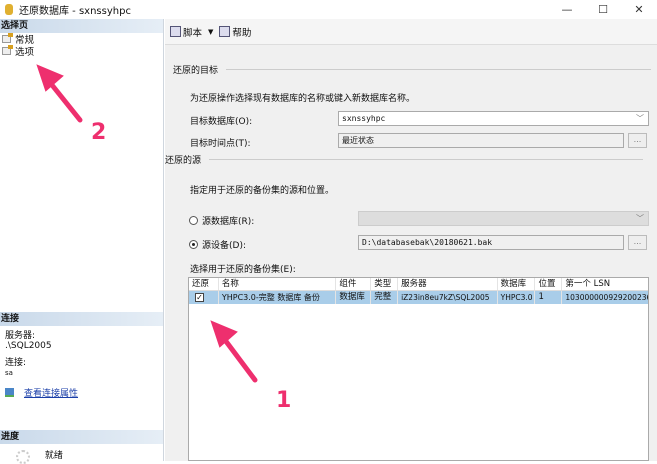 This screenshot has width=657, height=464. What do you see at coordinates (284, 400) in the screenshot?
I see `annotation-1: 1` at bounding box center [284, 400].